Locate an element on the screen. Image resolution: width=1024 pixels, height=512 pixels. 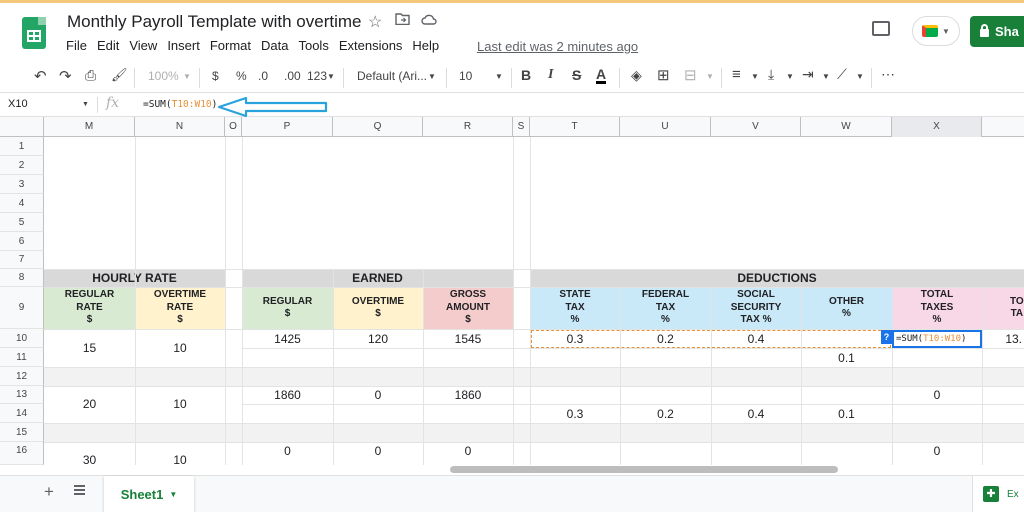
sheet-tab-sheet1: Sheet1 ▼ is located at coordinates (149, 494).